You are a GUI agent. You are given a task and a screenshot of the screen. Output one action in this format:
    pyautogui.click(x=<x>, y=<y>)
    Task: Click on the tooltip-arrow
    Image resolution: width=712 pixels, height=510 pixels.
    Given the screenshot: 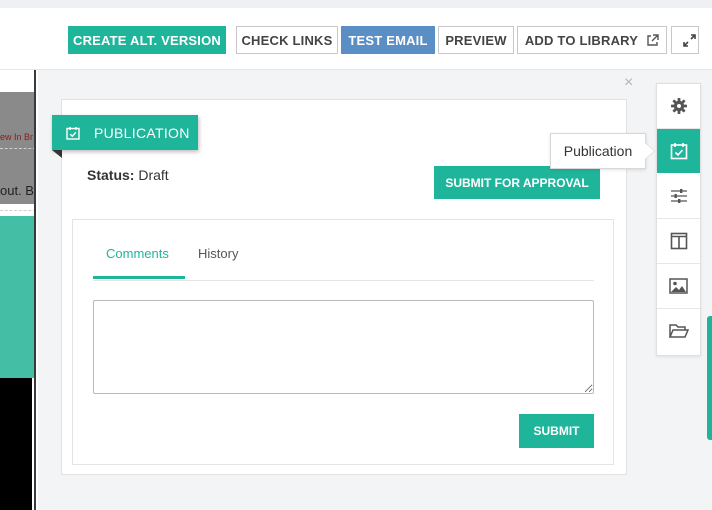 What is the action you would take?
    pyautogui.click(x=649, y=151)
    